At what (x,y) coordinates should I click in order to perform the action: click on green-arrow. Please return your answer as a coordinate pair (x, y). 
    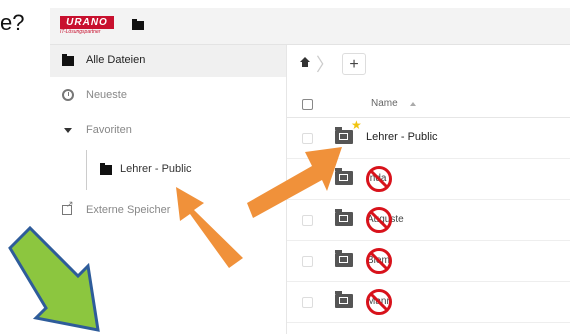
    Looking at the image, I should click on (54, 278).